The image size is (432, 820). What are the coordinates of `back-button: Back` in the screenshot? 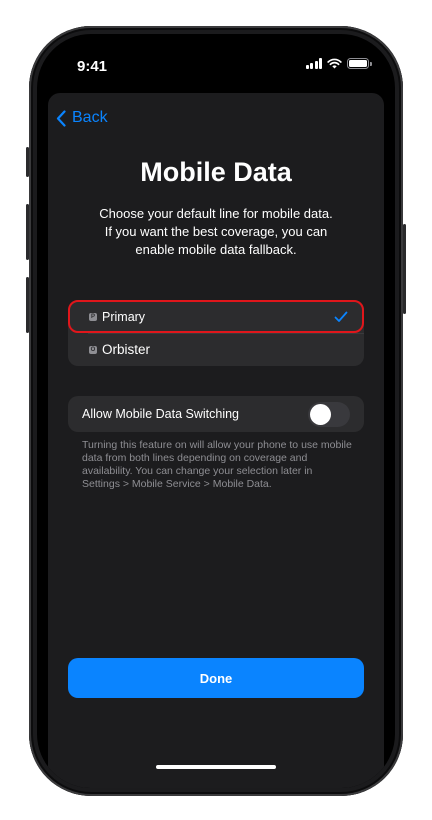 It's located at (82, 118).